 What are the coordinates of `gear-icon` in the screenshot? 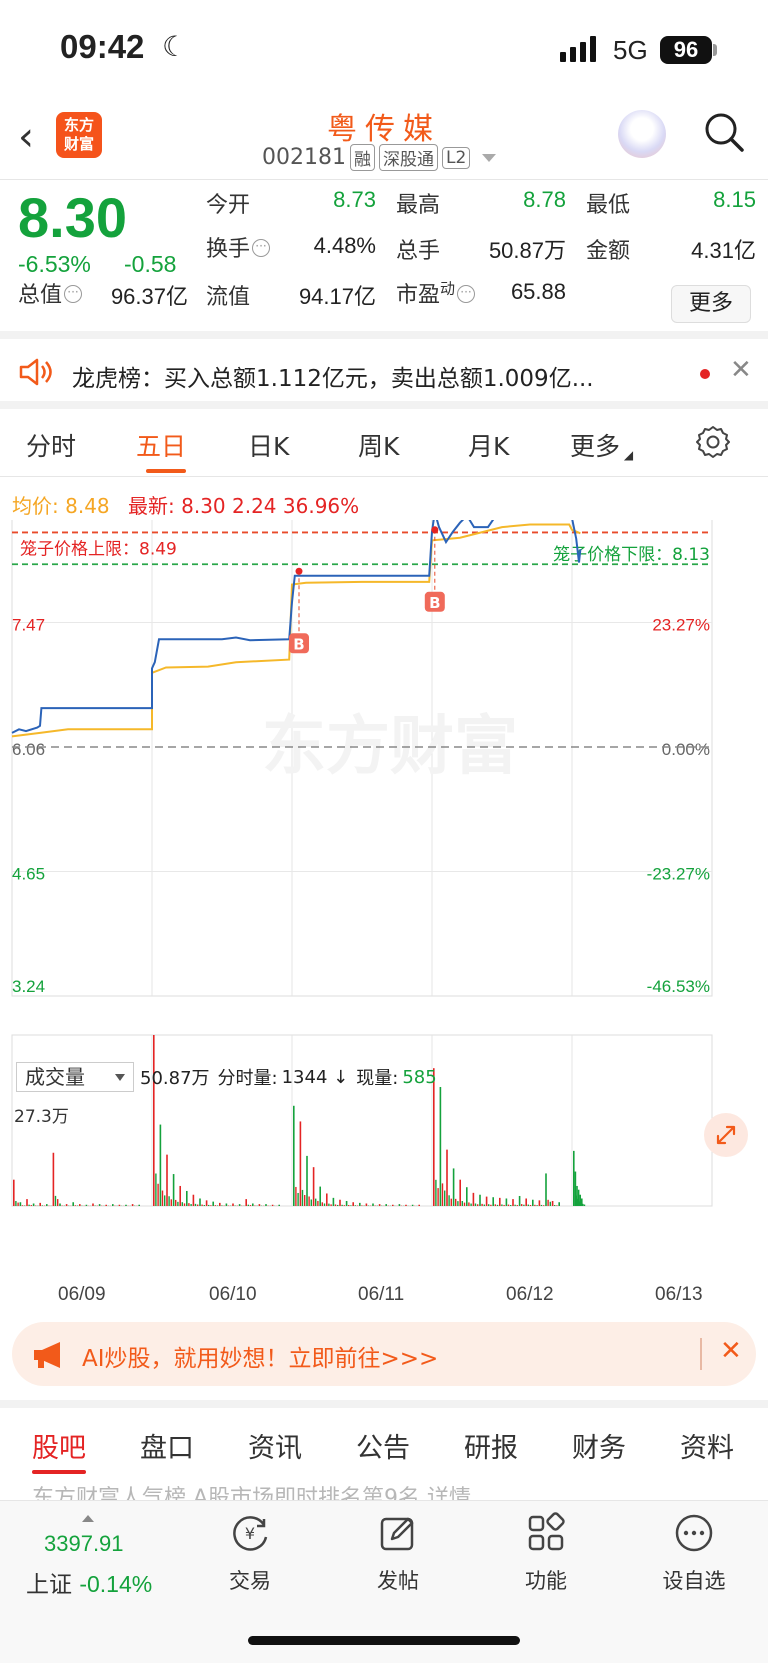 It's located at (713, 442).